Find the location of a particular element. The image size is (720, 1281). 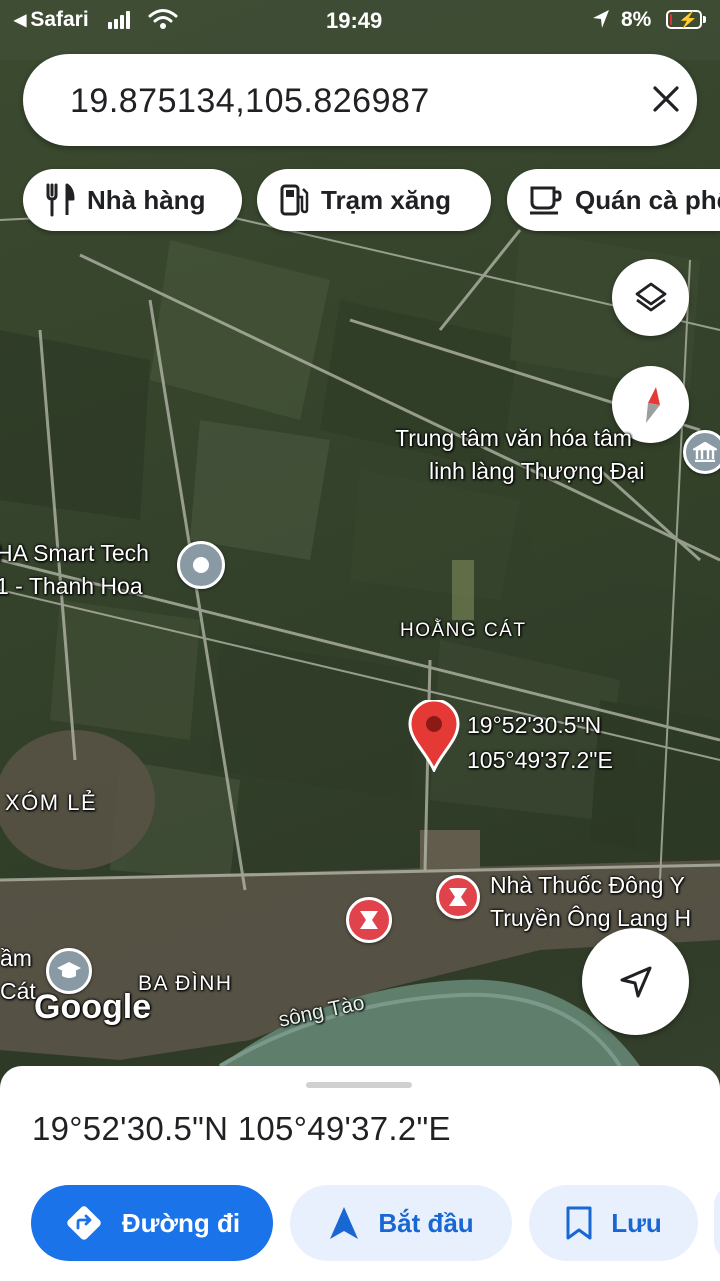

gas-pump-icon is located at coordinates (294, 200).